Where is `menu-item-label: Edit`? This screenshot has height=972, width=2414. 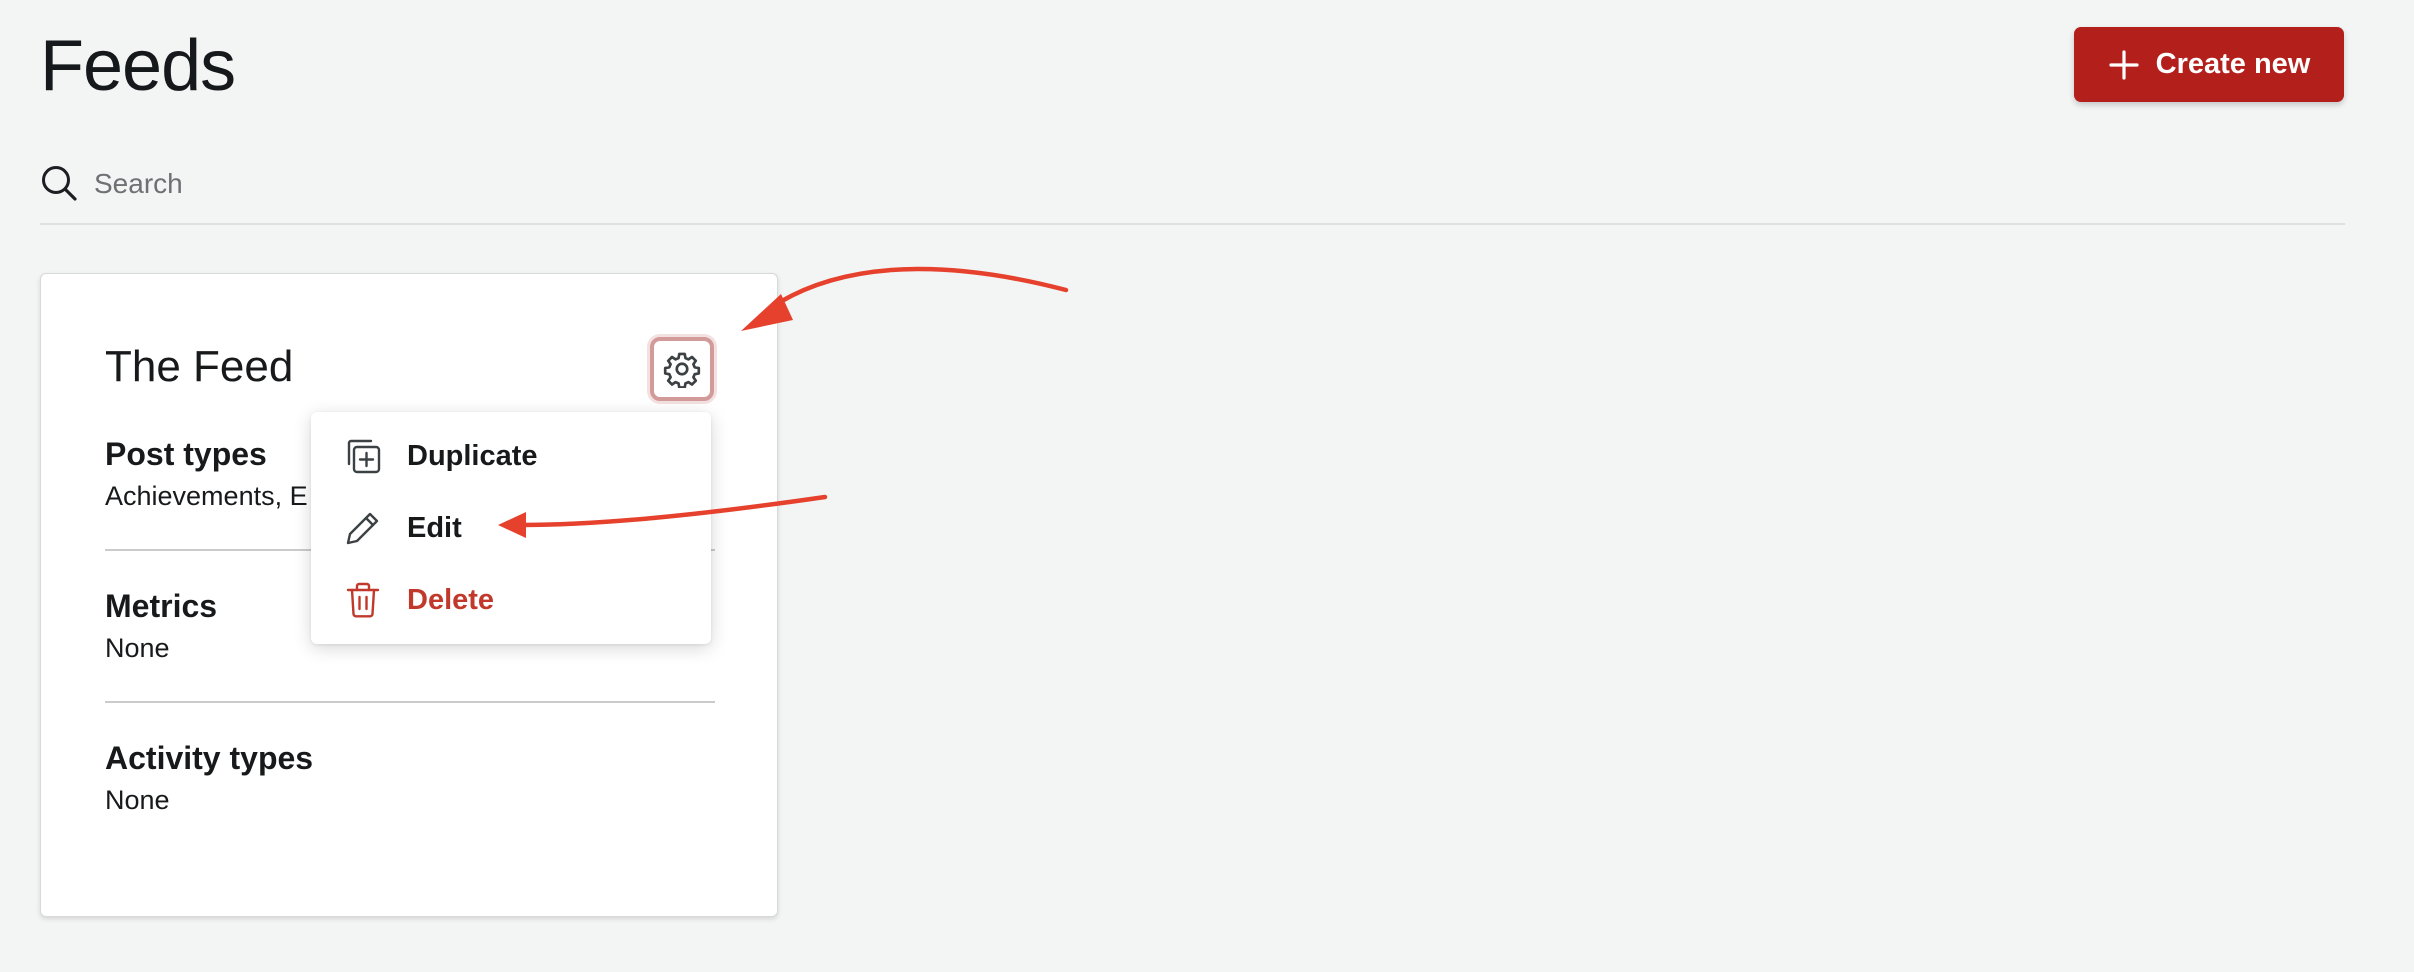
menu-item-label: Edit is located at coordinates (434, 527).